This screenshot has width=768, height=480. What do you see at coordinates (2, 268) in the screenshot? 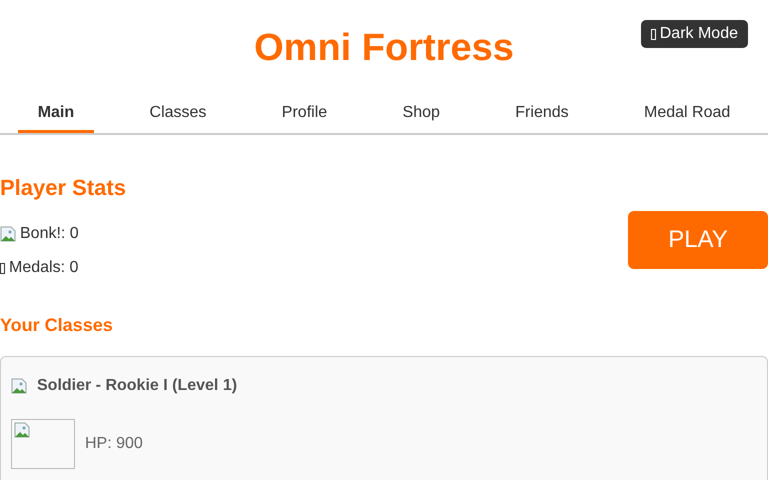
I see `missing-glyph-icon` at bounding box center [2, 268].